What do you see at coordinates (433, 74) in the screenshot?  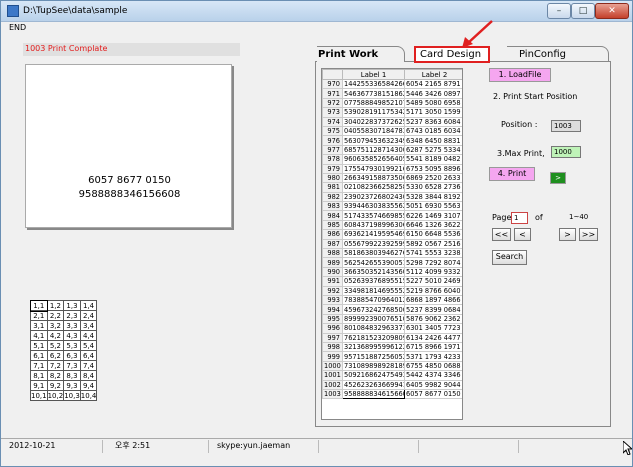 I see `column-header-label-2: Label 2` at bounding box center [433, 74].